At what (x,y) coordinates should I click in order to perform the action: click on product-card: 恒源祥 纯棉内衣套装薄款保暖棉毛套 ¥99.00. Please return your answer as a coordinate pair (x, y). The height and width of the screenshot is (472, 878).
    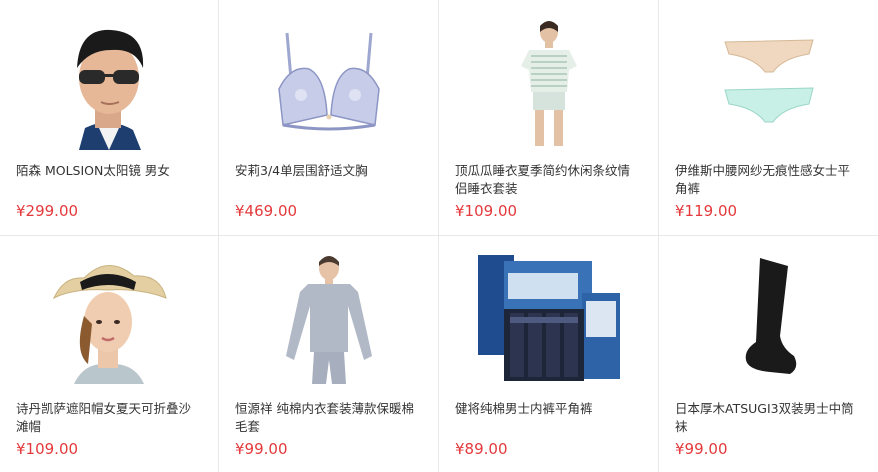
    Looking at the image, I should click on (329, 354).